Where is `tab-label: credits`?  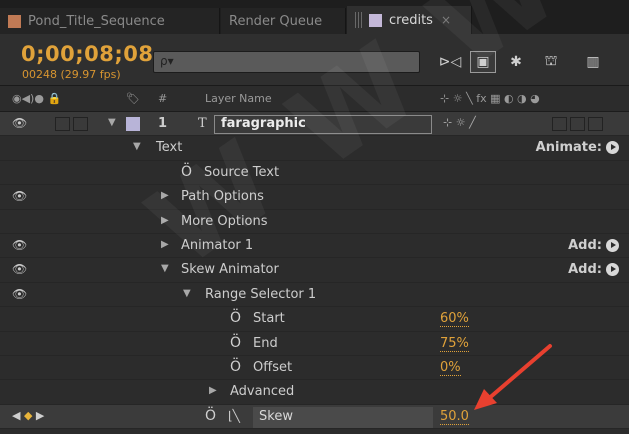
tab-label: credits is located at coordinates (411, 20).